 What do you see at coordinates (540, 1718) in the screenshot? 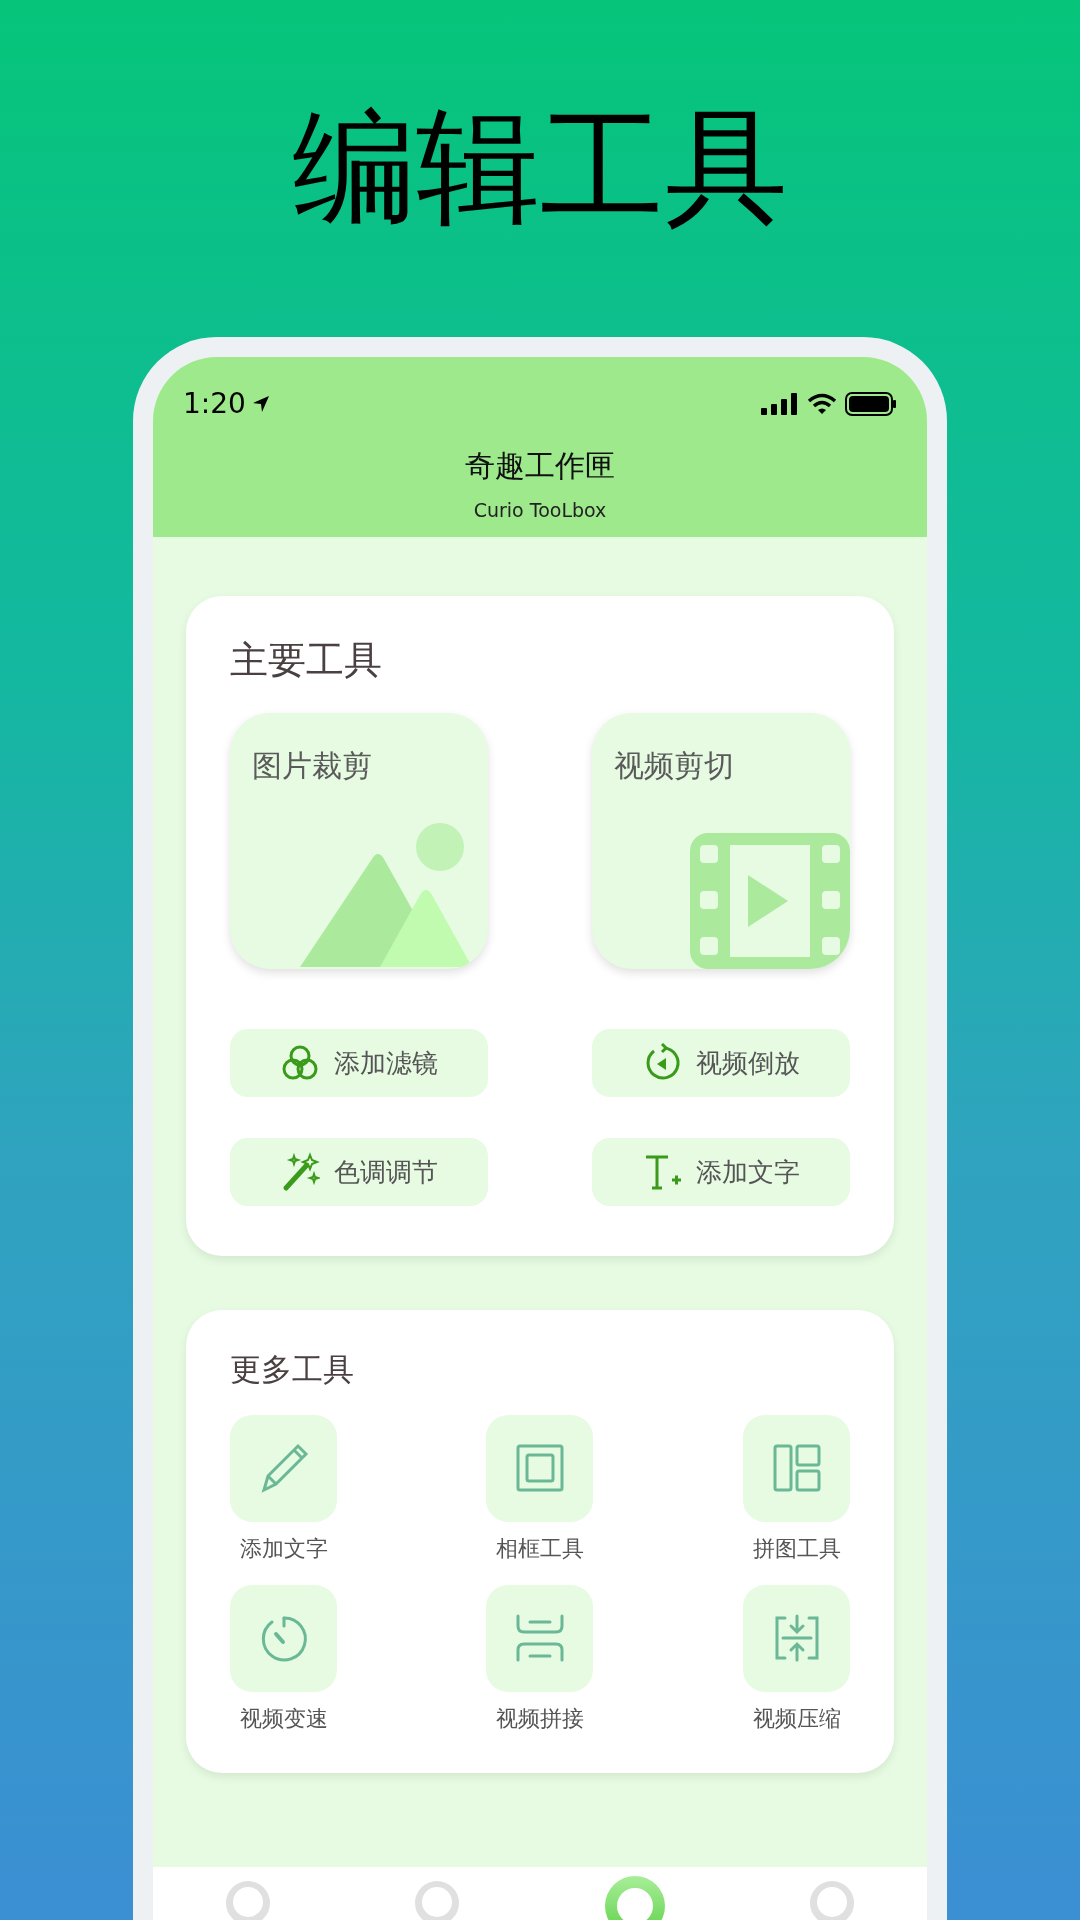
I see `tool-label: 视频拼接` at bounding box center [540, 1718].